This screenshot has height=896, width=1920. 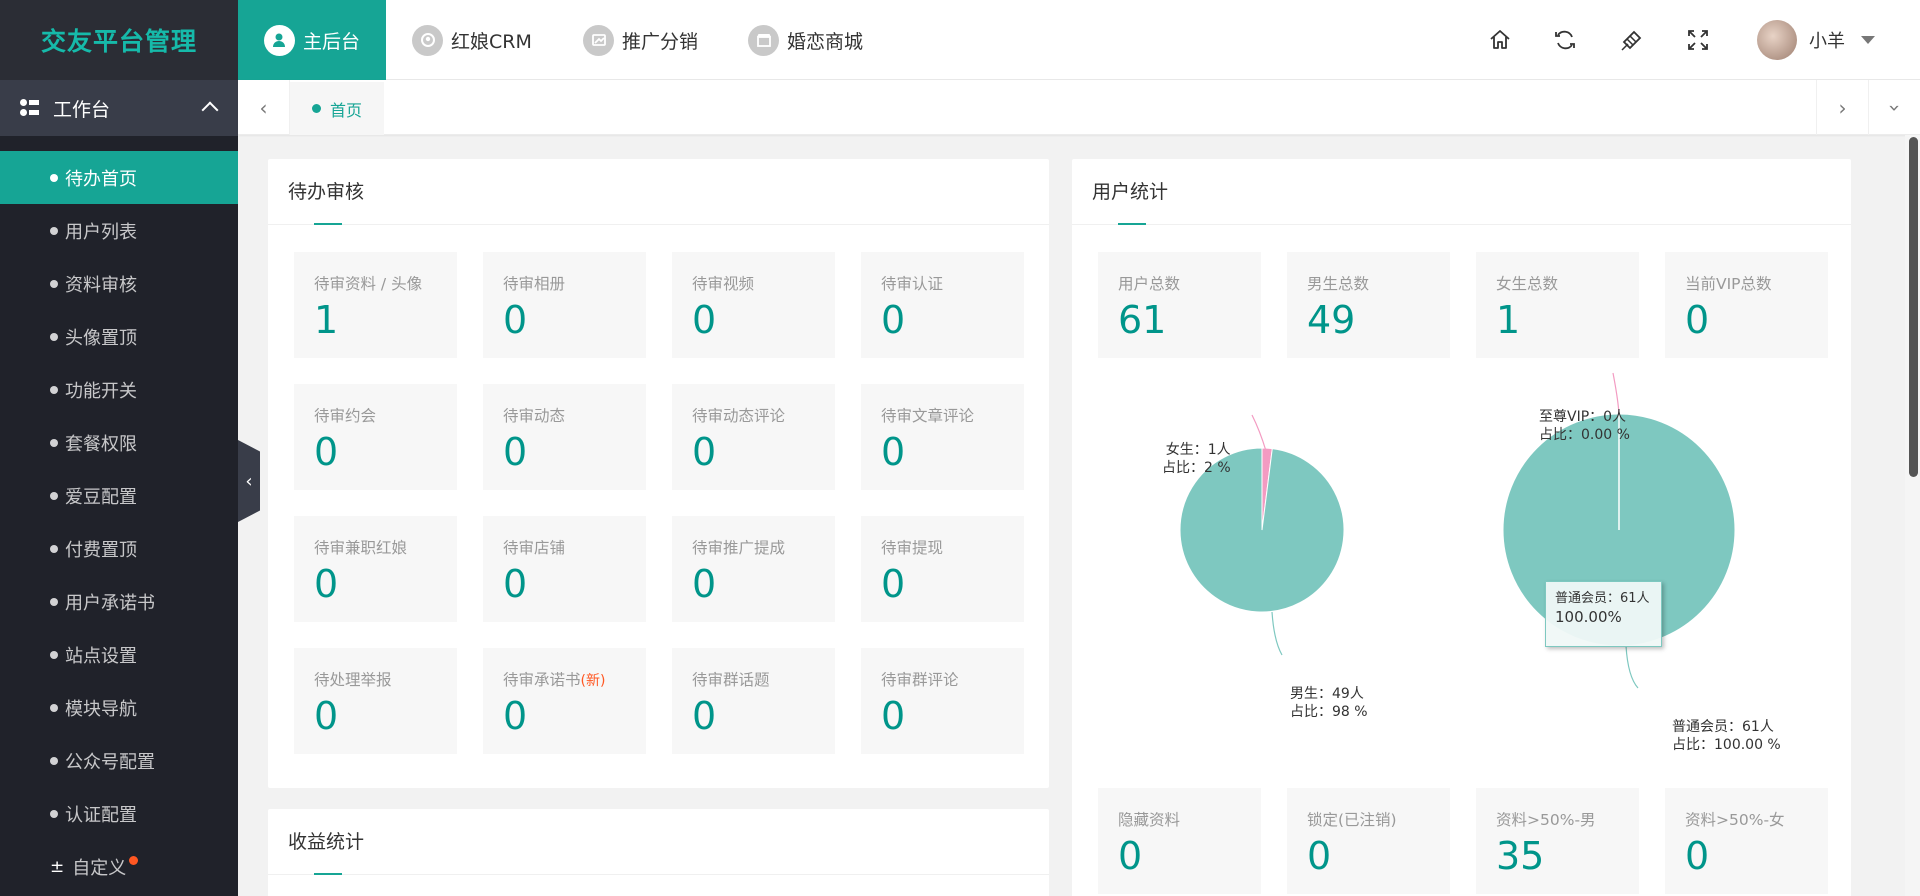 I want to click on stat-value: 35, so click(x=1520, y=856).